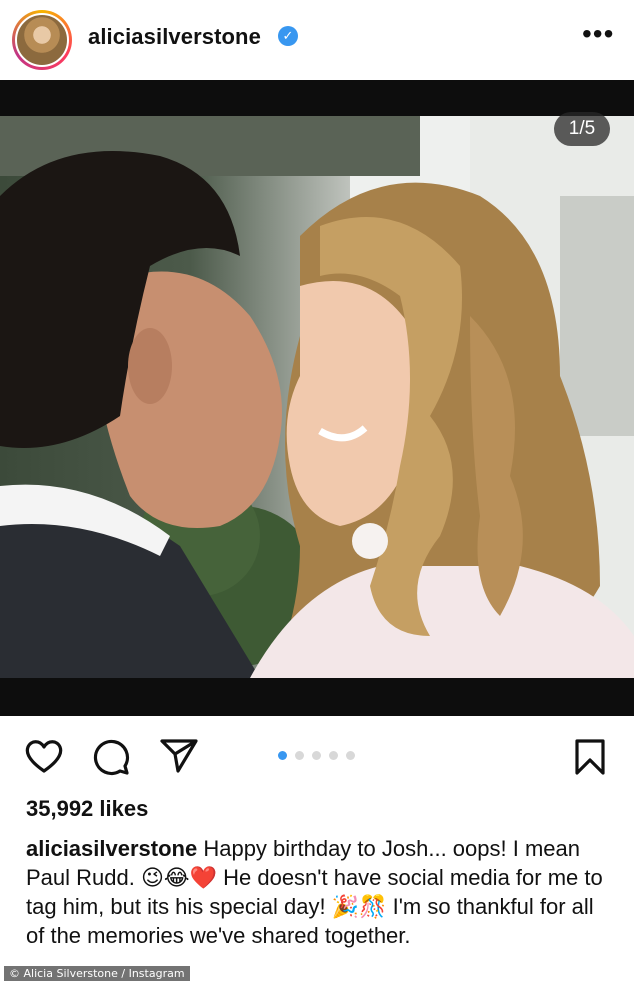 This screenshot has height=982, width=634. Describe the element at coordinates (590, 757) in the screenshot. I see `bookmark-icon` at that location.